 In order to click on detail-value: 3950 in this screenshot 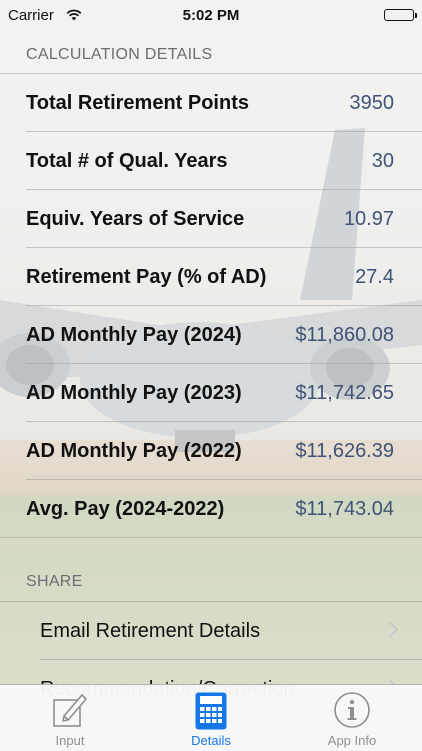, I will do `click(372, 103)`.